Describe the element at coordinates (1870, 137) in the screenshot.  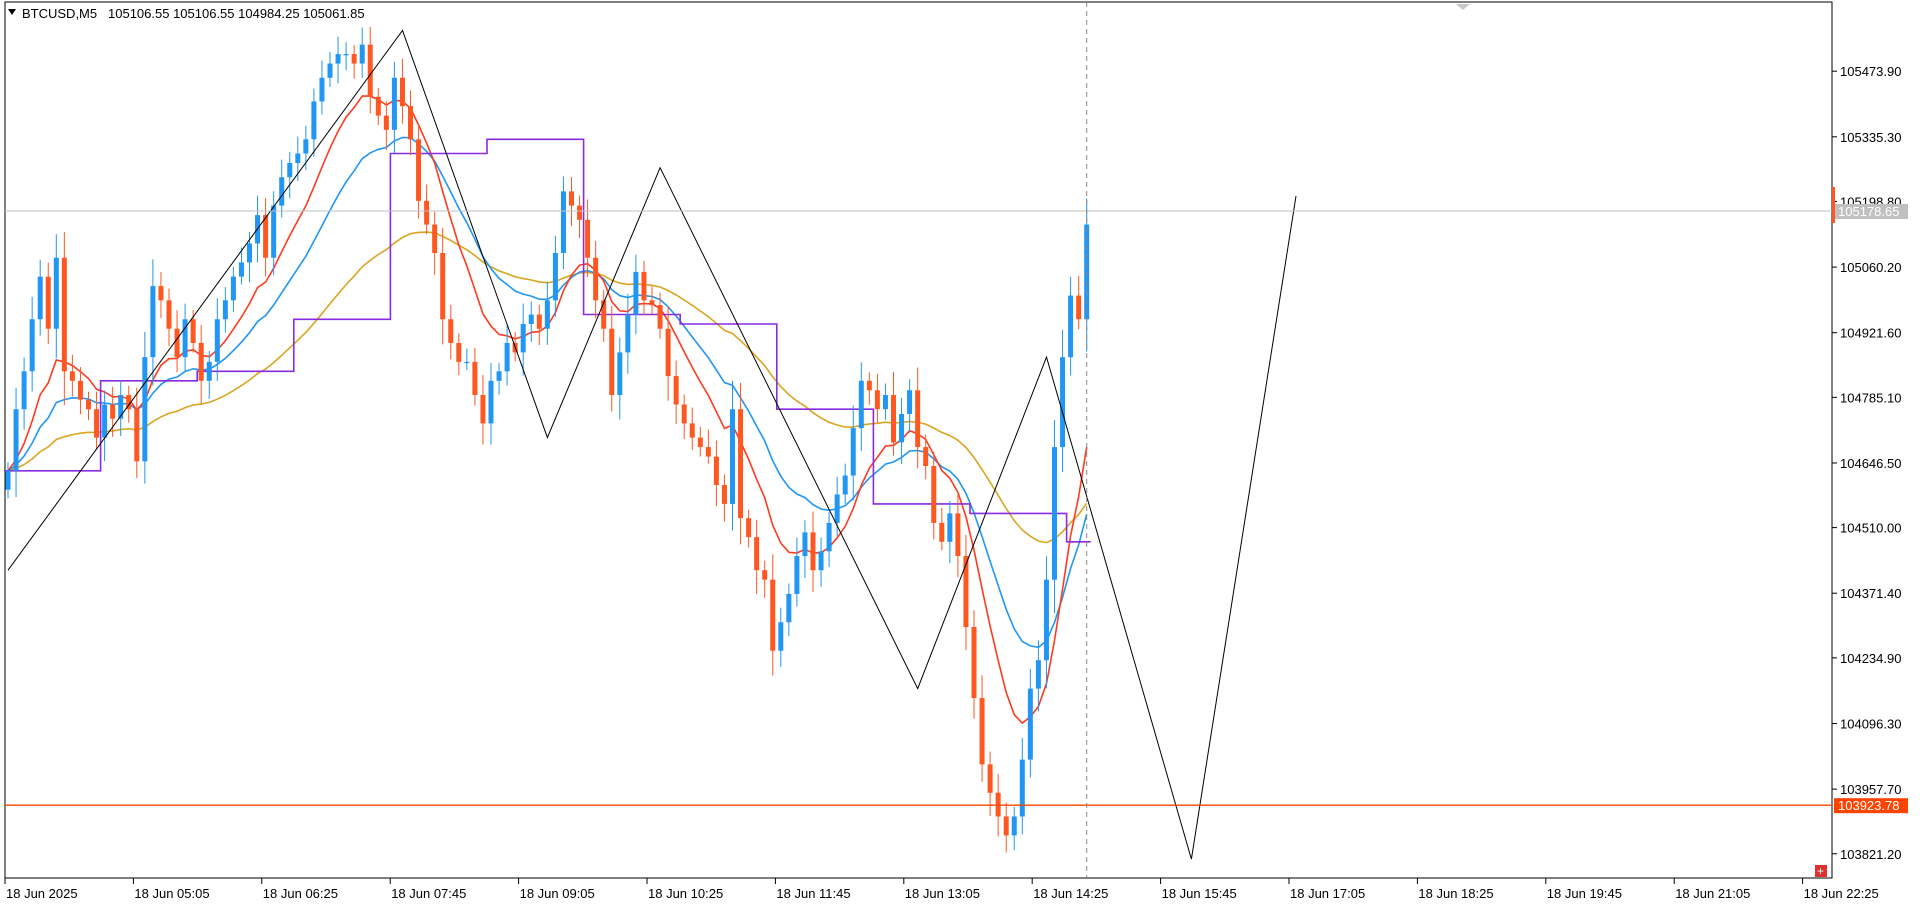
I see `y-tick-label: 105335.30` at that location.